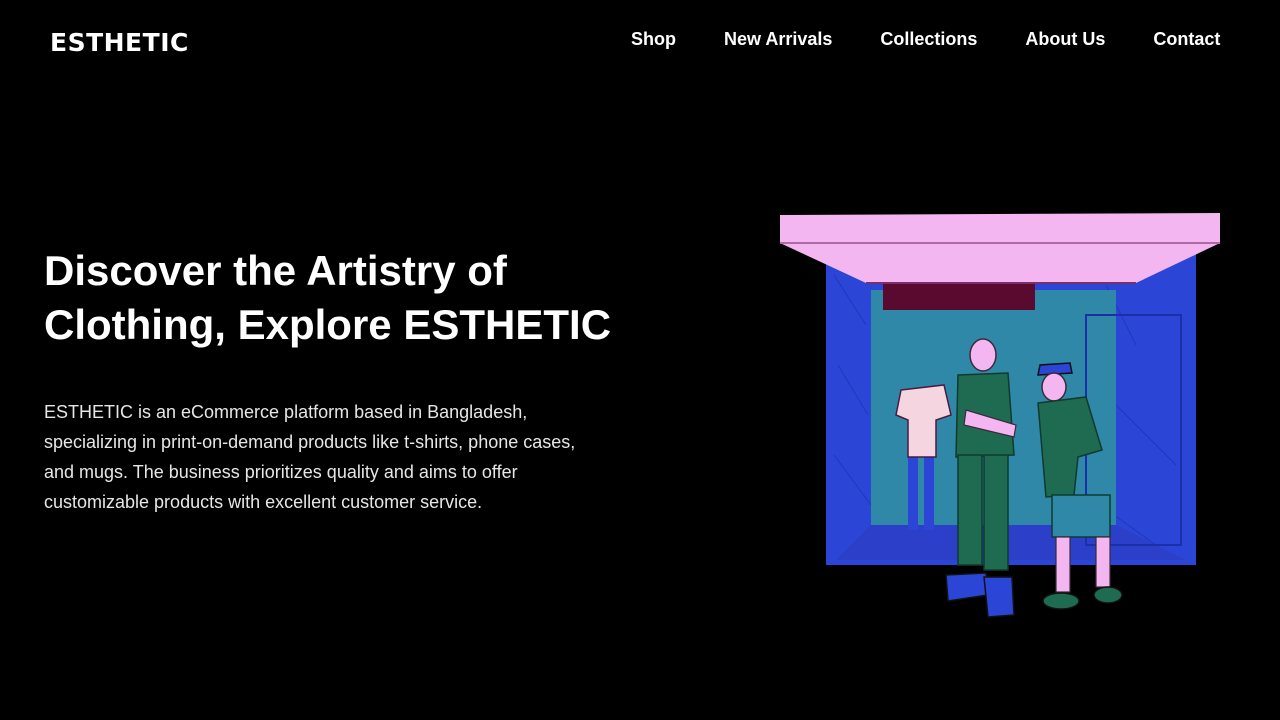  Describe the element at coordinates (119, 42) in the screenshot. I see `brand-logo: ESTHETIC` at that location.